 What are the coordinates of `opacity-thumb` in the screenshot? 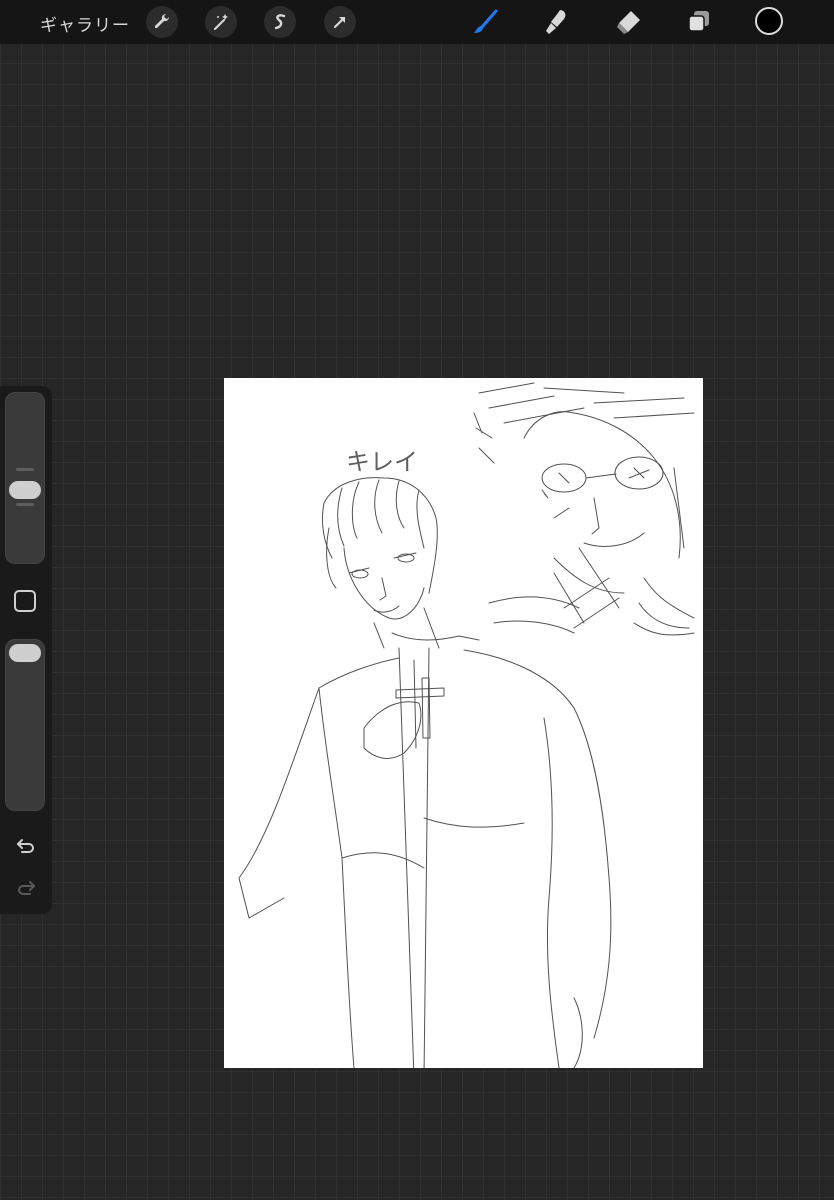 It's located at (25, 653).